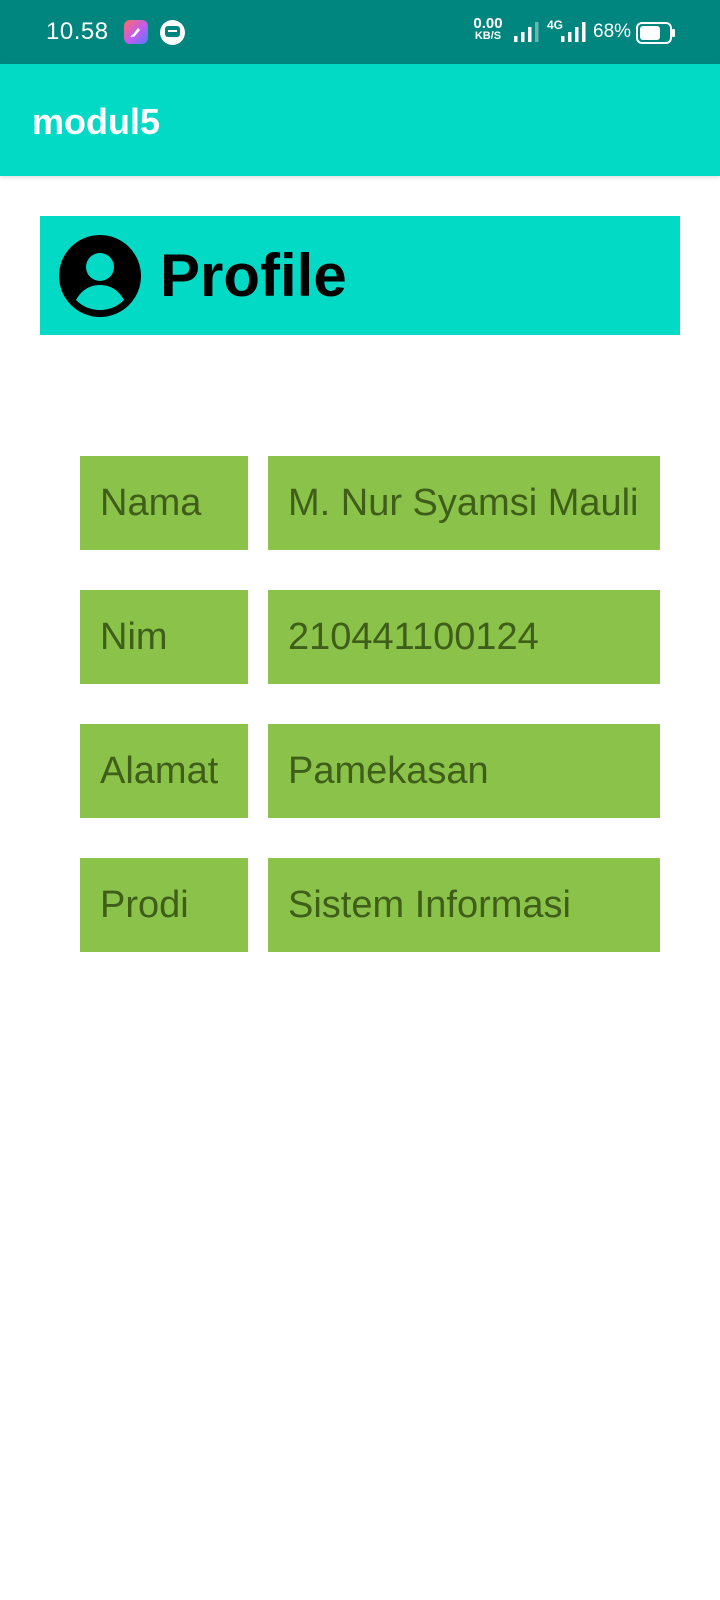 This screenshot has width=720, height=1600. I want to click on battery-icon, so click(656, 35).